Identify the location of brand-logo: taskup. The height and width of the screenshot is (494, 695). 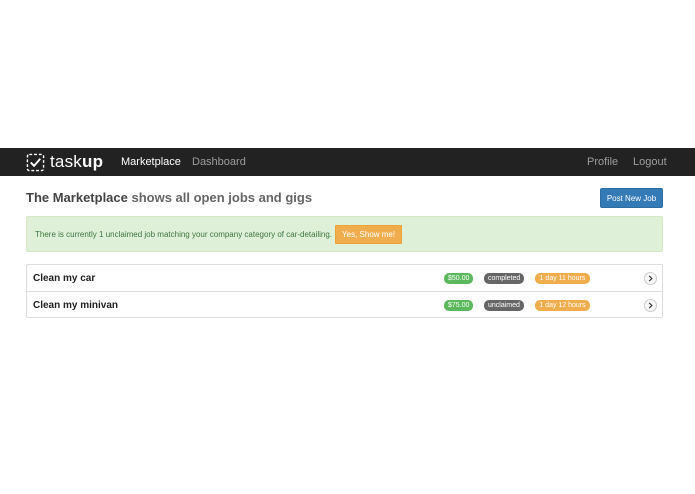
(64, 162).